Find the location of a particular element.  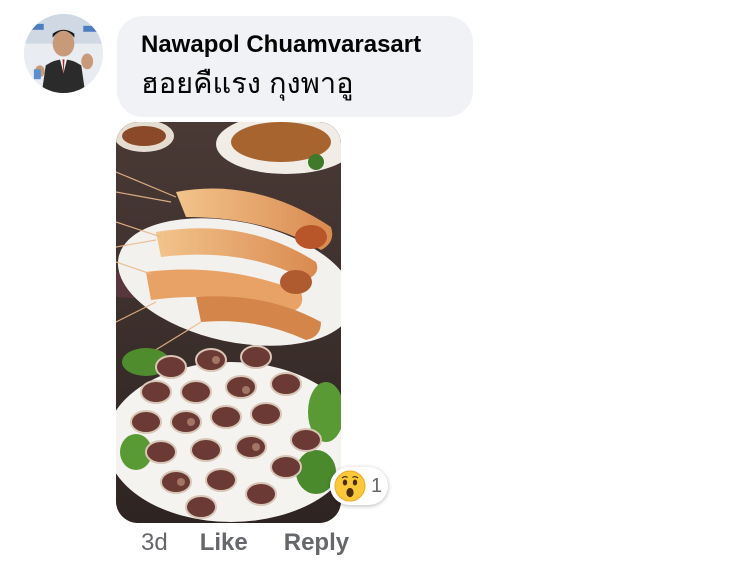

reaction-count: 1 is located at coordinates (377, 485).